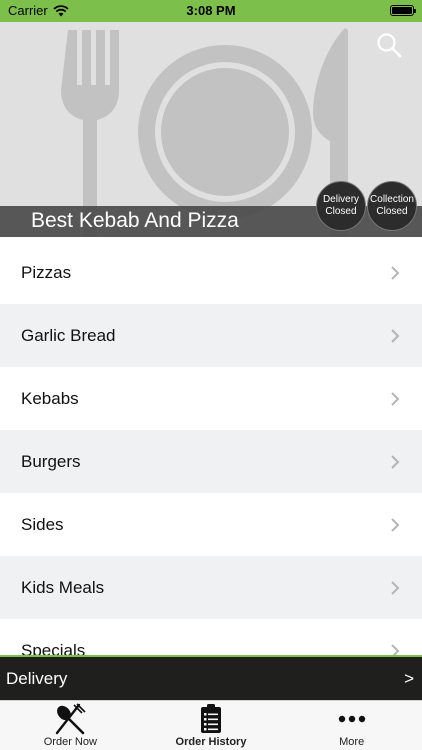 Image resolution: width=422 pixels, height=750 pixels. Describe the element at coordinates (351, 725) in the screenshot. I see `tab-more: More` at that location.